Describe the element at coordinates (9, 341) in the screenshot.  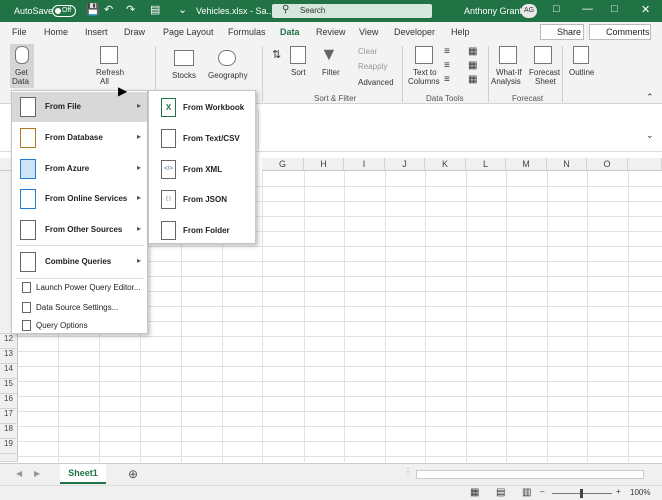
I see `row-header: 12` at that location.